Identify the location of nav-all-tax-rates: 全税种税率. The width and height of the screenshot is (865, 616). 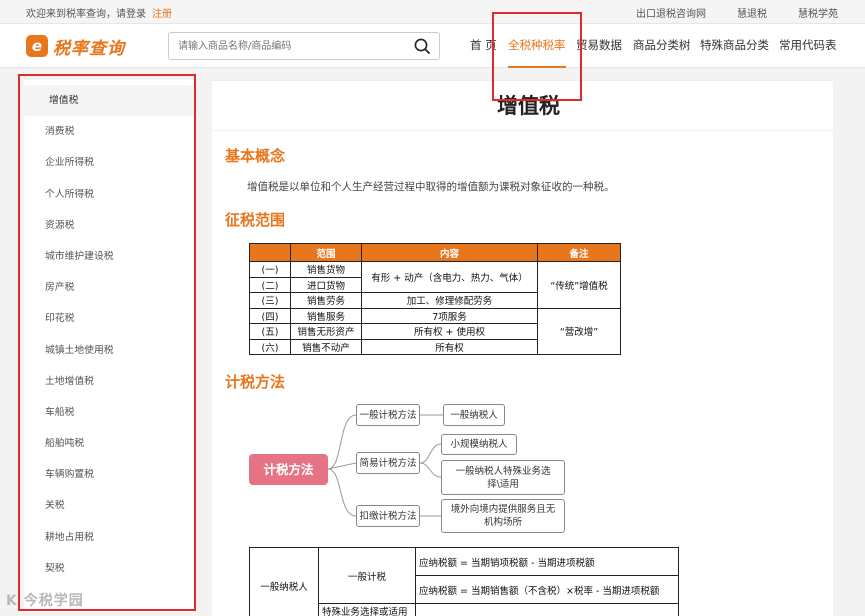
(537, 46).